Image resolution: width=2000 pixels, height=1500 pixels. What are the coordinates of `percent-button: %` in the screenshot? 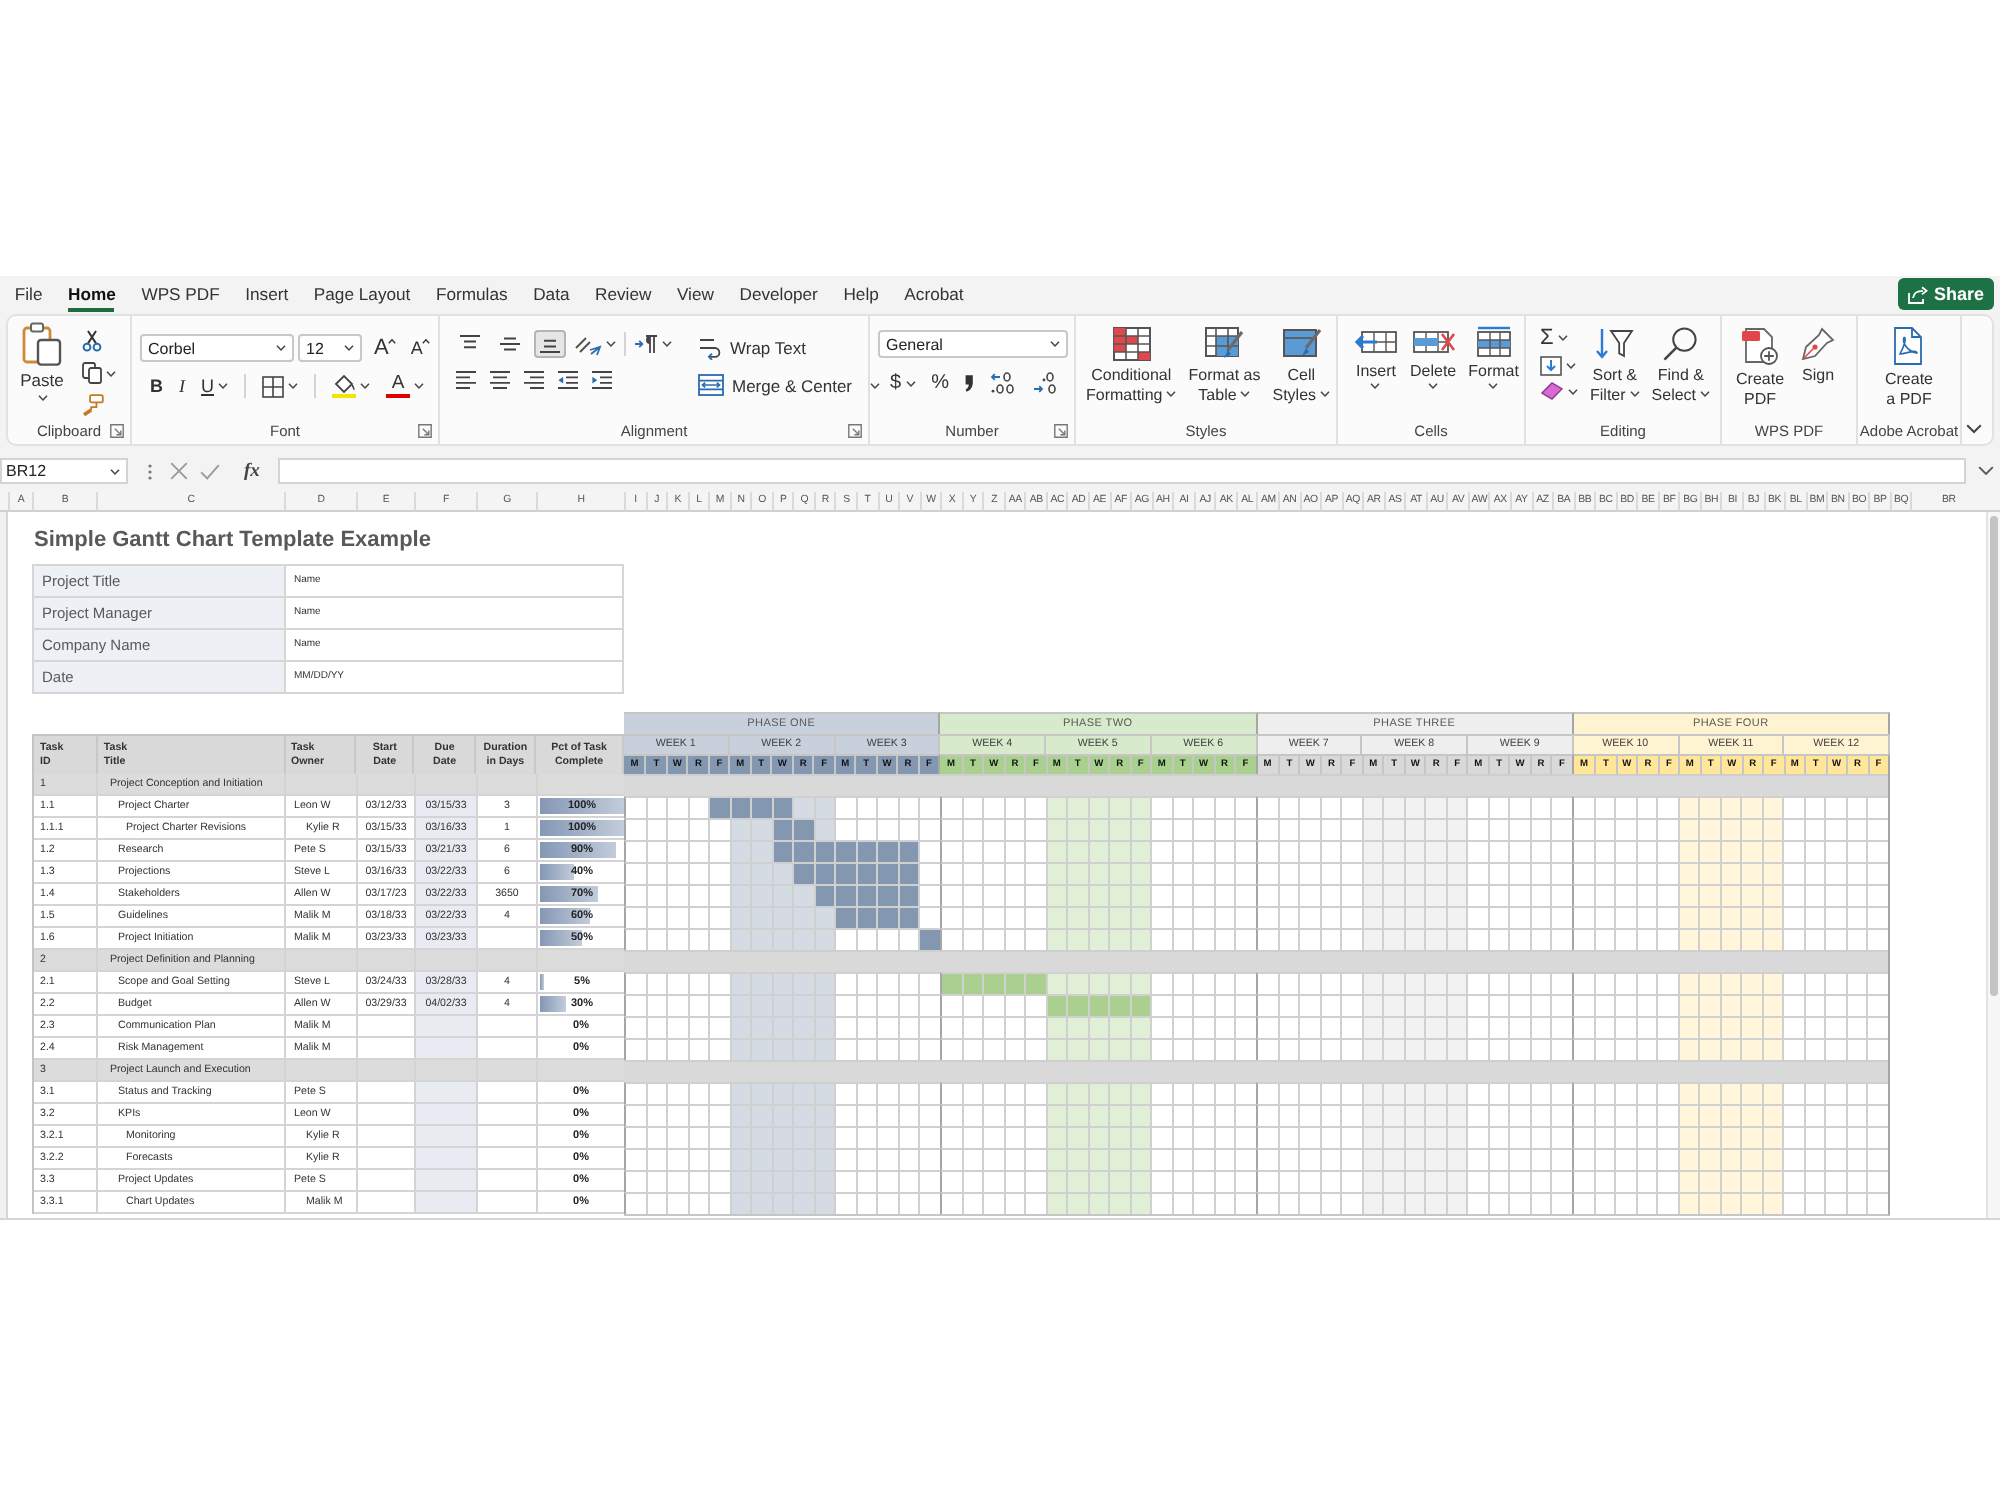 It's located at (940, 383).